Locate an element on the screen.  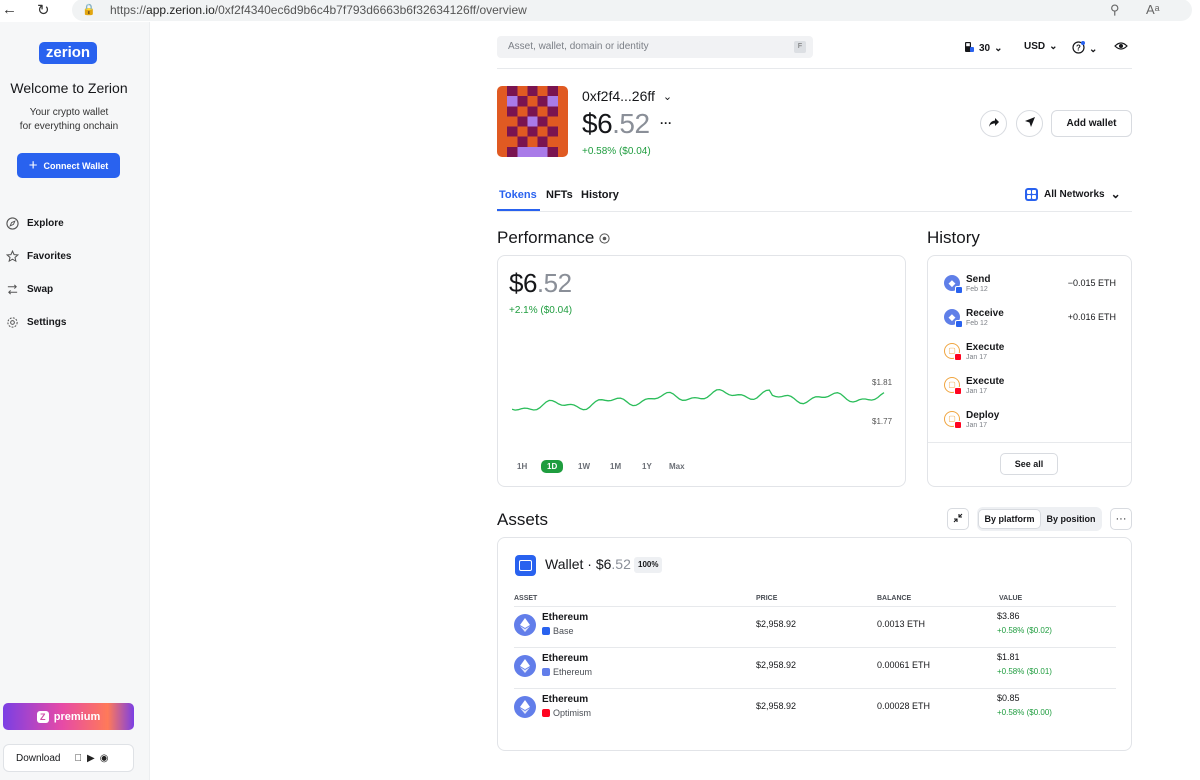
network-selector-label: All Networks is located at coordinates (1074, 194).